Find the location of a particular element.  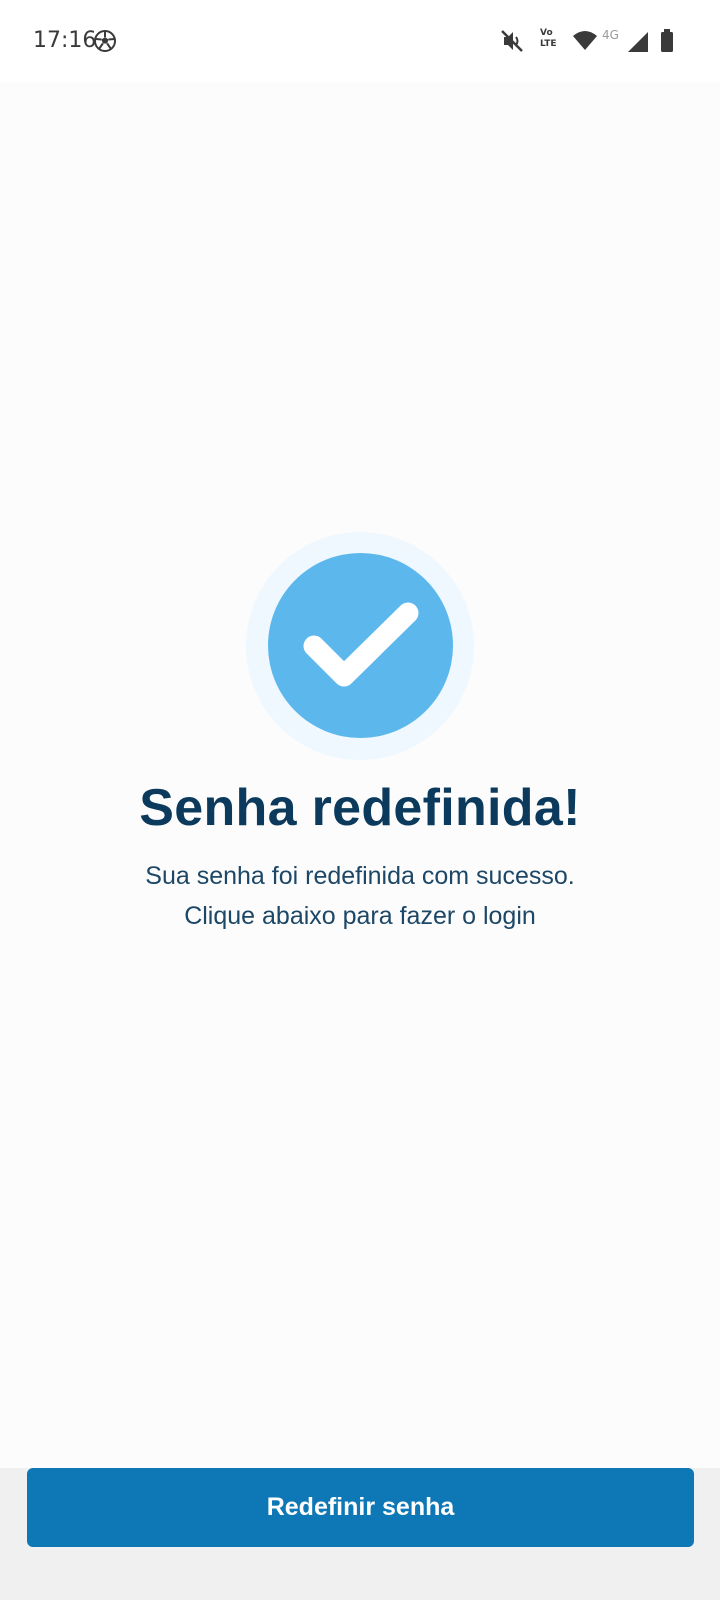

battery-icon is located at coordinates (667, 40).